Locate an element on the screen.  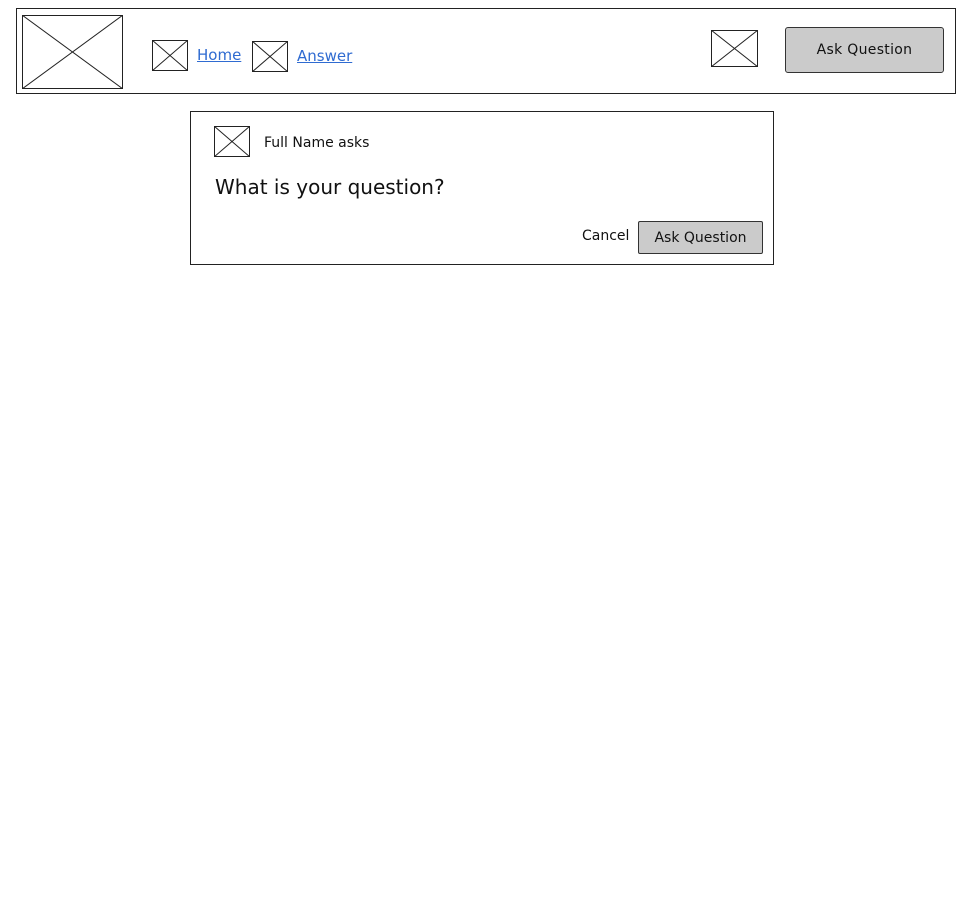
top-header-bar: Home Answer Ask Question is located at coordinates (486, 51).